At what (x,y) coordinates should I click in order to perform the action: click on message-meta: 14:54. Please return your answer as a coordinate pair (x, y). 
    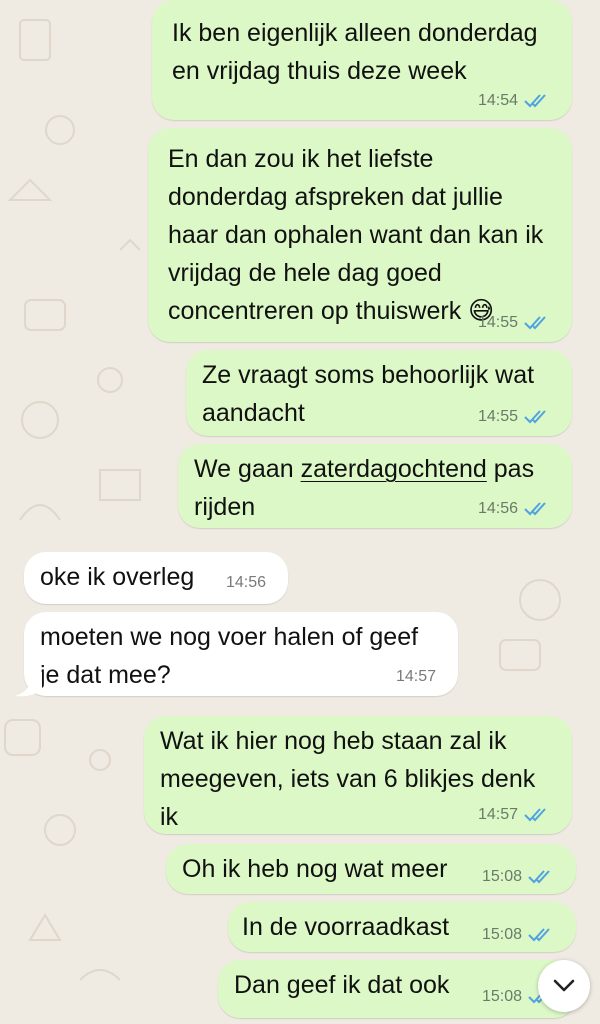
    Looking at the image, I should click on (514, 101).